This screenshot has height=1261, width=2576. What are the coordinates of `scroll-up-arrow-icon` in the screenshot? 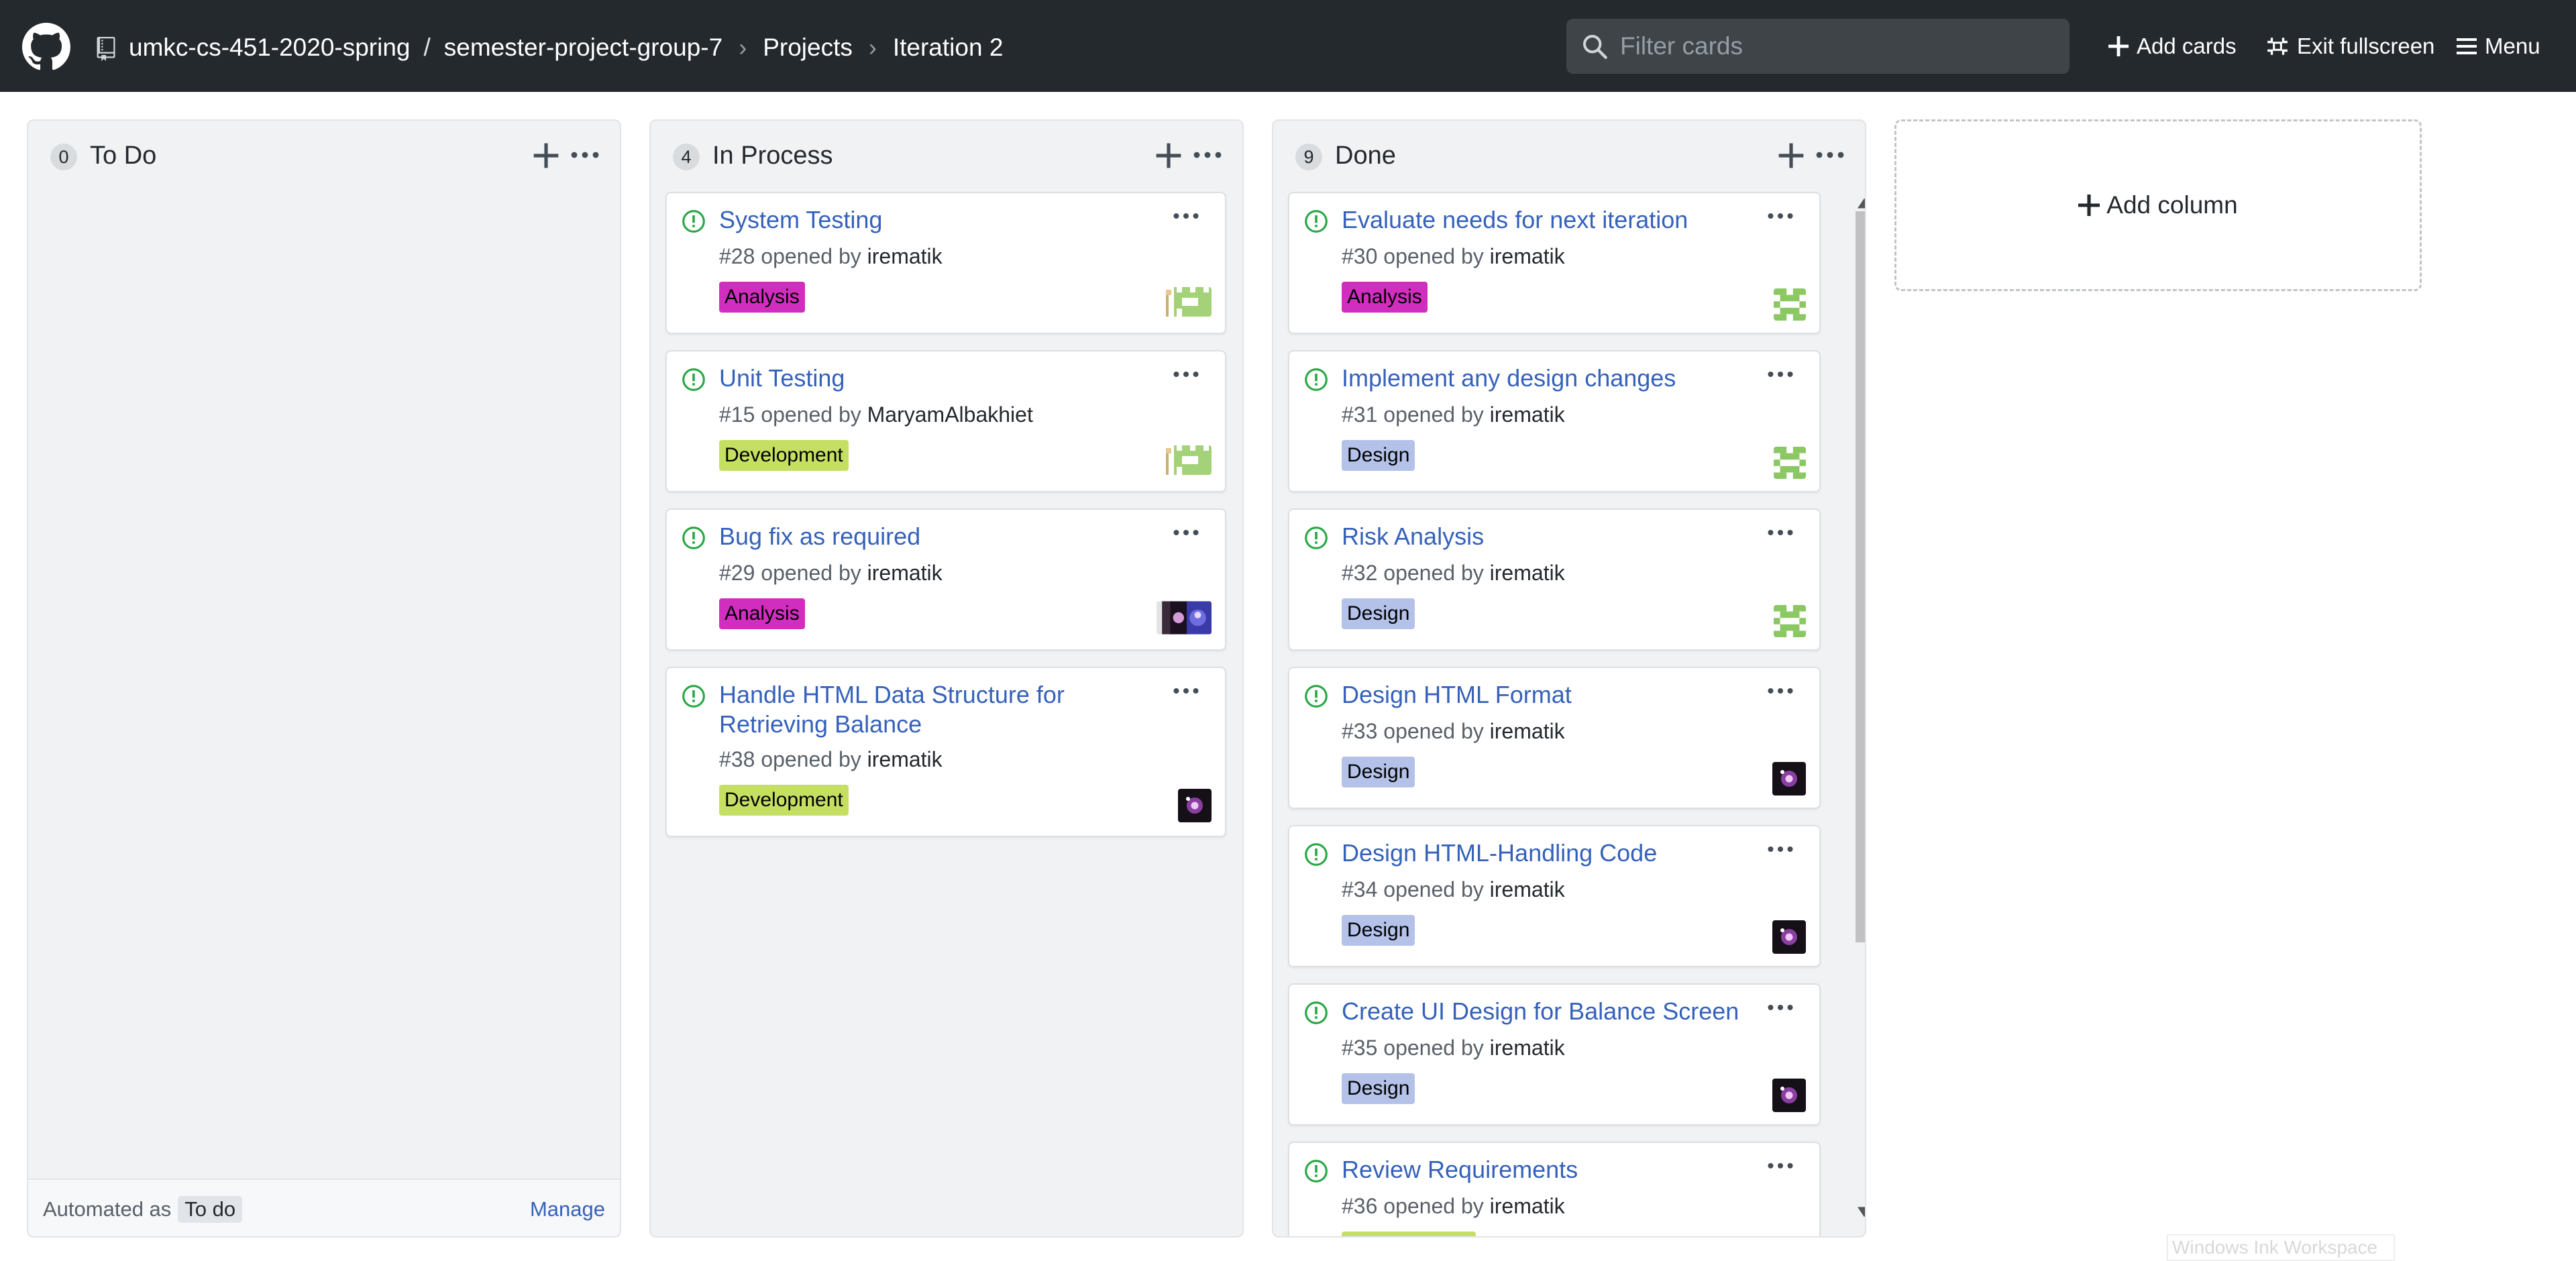 It's located at (1861, 204).